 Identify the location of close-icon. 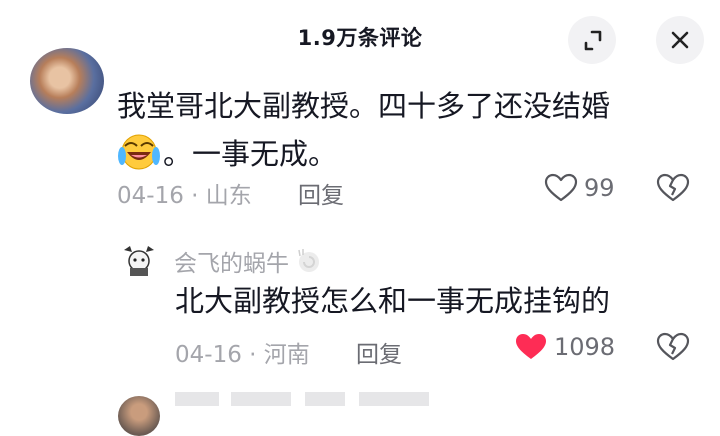
(680, 40).